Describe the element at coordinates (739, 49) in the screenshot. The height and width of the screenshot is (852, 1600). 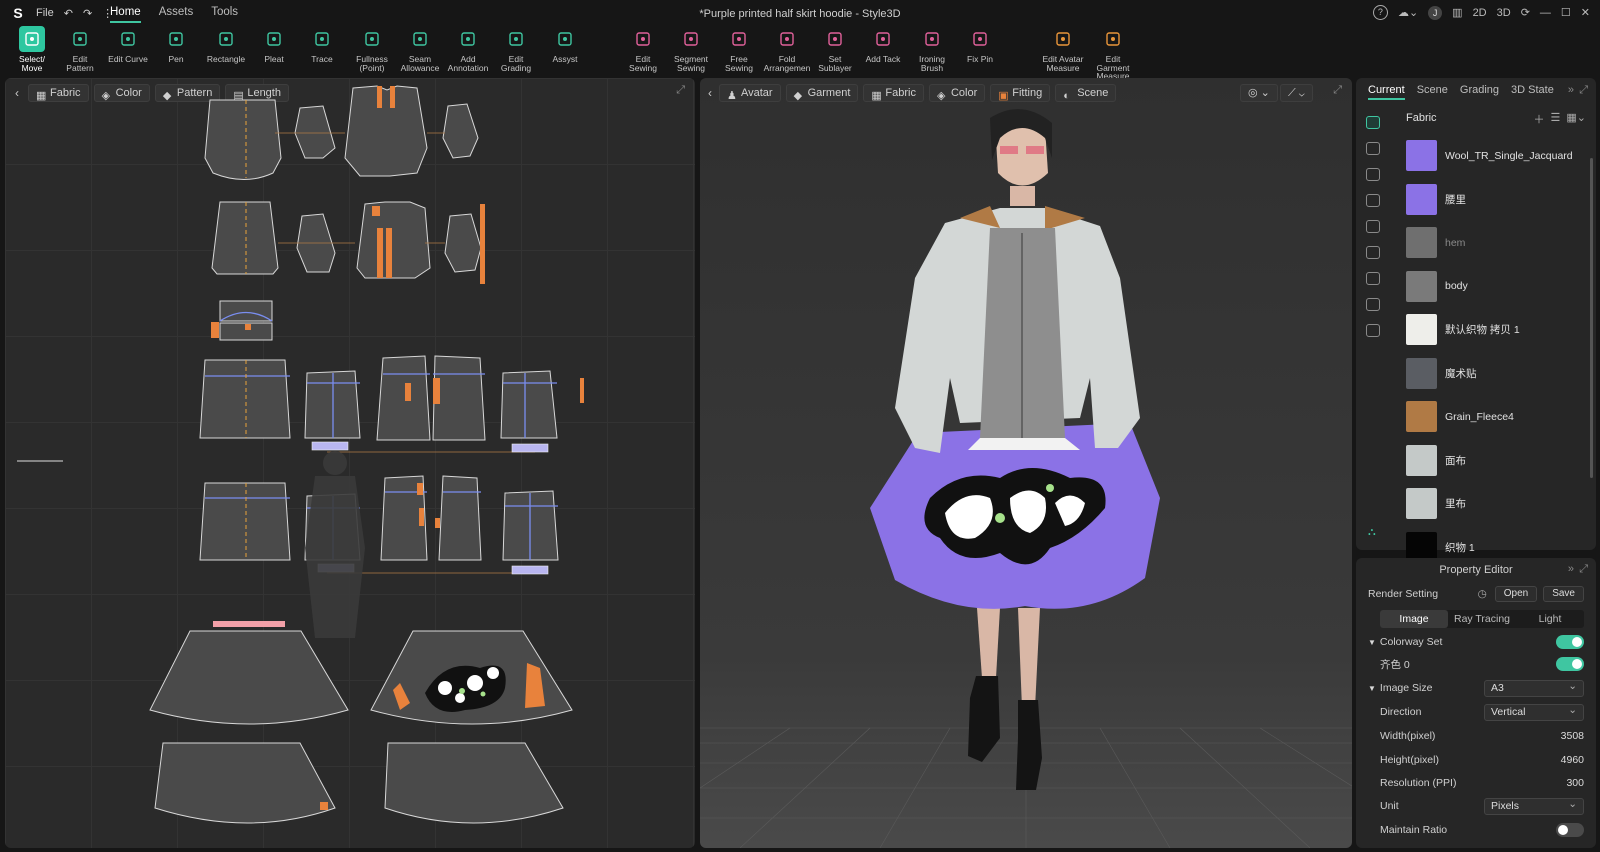
I see `free-sewing-tool: Free Sewing` at that location.